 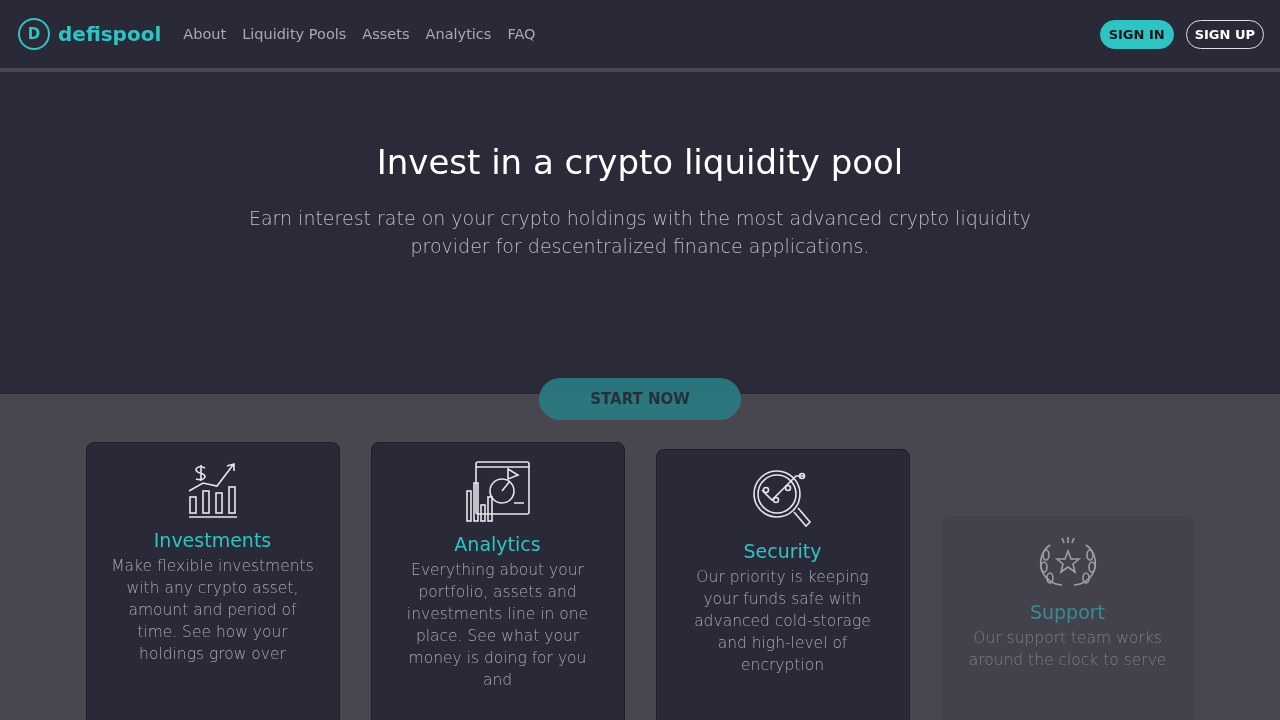 What do you see at coordinates (782, 621) in the screenshot?
I see `feature-description: Our priority is keeping your funds safe with advanced cold-storage and high-level of encryption` at bounding box center [782, 621].